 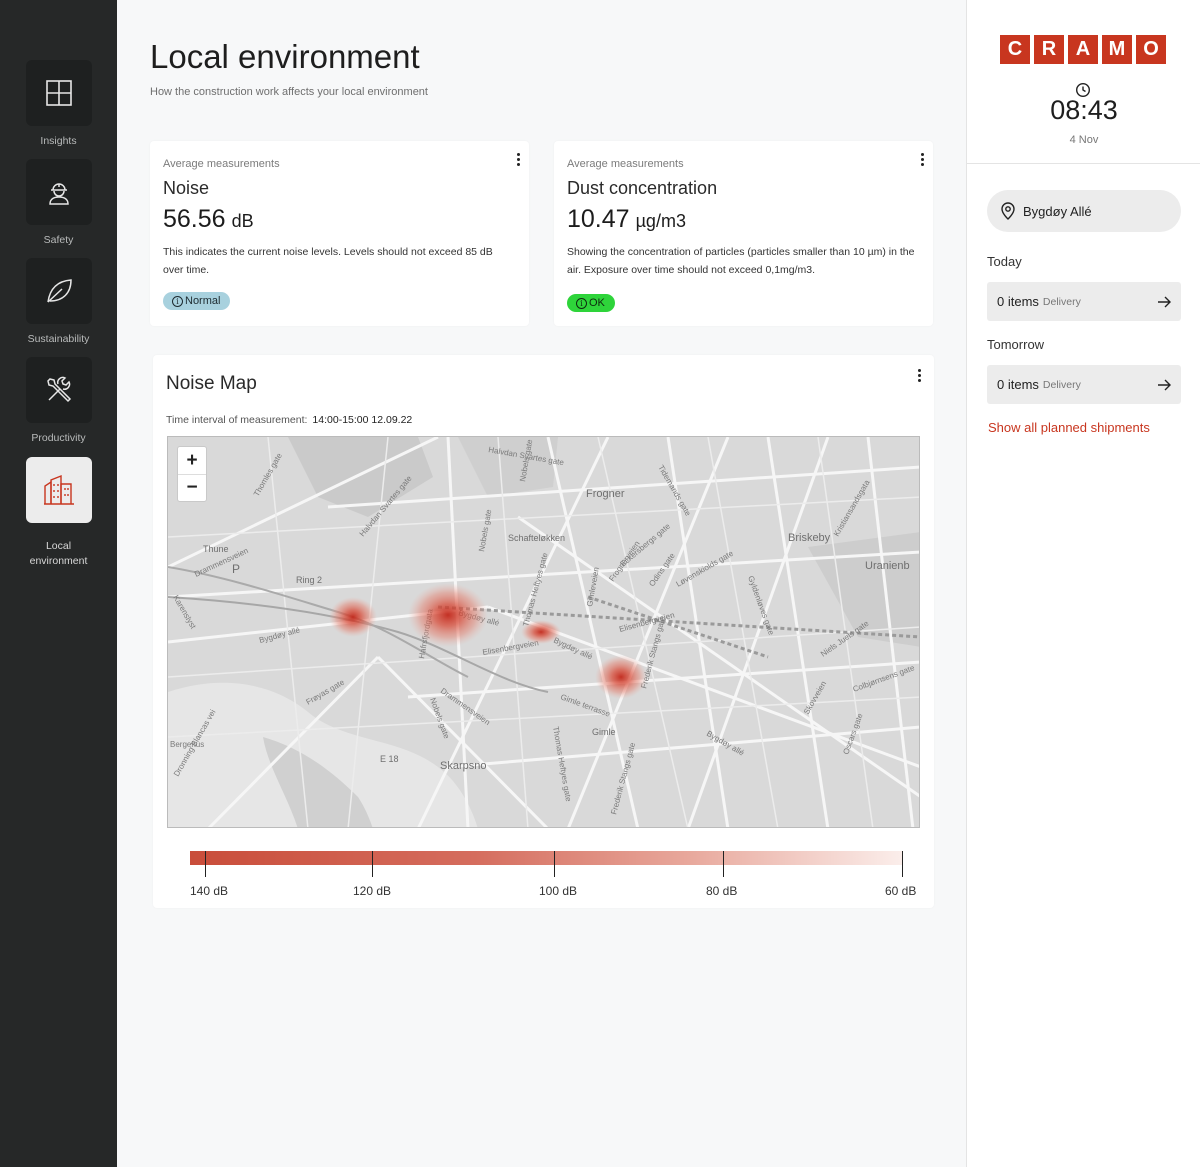 What do you see at coordinates (1117, 49) in the screenshot?
I see `logo-letter: M` at bounding box center [1117, 49].